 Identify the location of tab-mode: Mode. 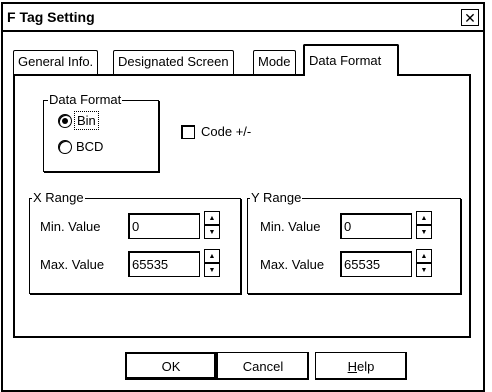
(274, 62).